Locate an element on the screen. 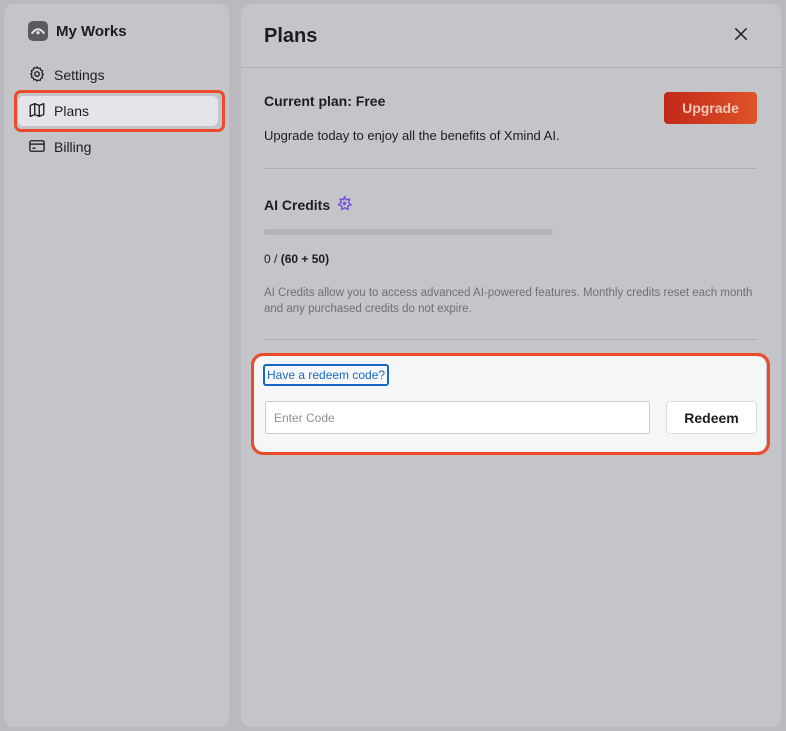  sidebar-item-plans: Plans is located at coordinates (118, 111).